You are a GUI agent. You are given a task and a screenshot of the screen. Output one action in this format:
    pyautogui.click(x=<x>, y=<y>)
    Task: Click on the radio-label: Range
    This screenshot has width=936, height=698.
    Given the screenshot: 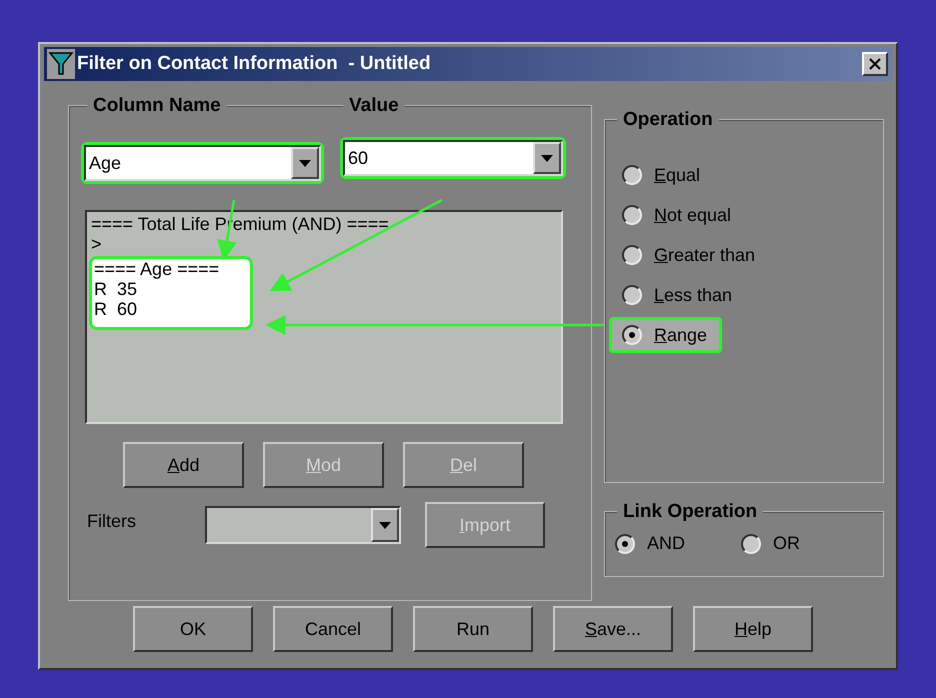 What is the action you would take?
    pyautogui.click(x=681, y=335)
    